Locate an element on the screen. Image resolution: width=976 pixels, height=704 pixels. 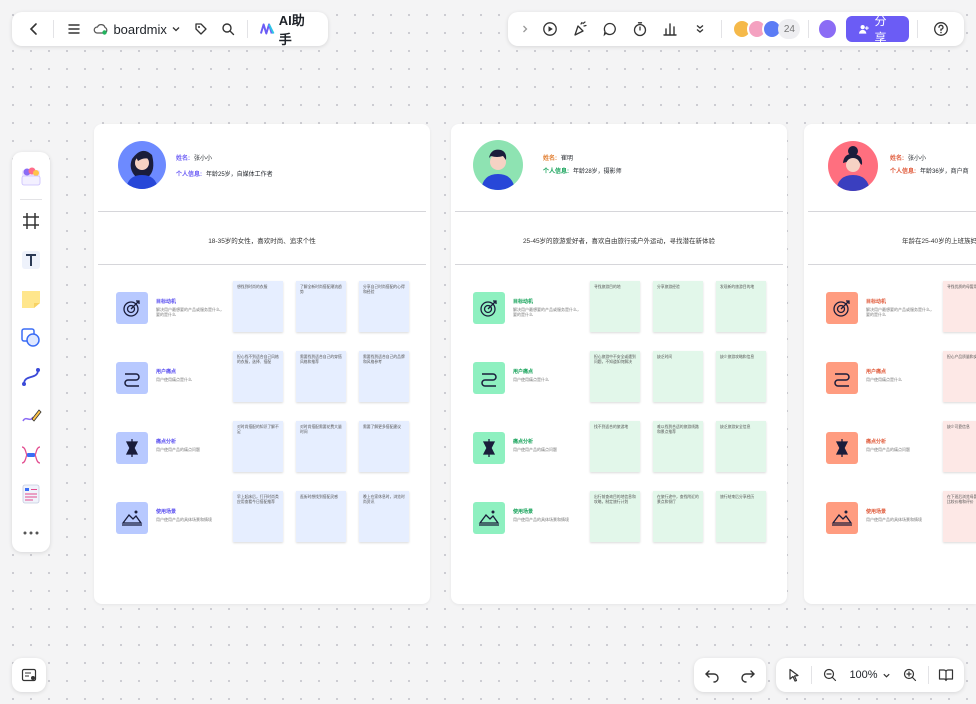
more-icon is located at coordinates (31, 532).